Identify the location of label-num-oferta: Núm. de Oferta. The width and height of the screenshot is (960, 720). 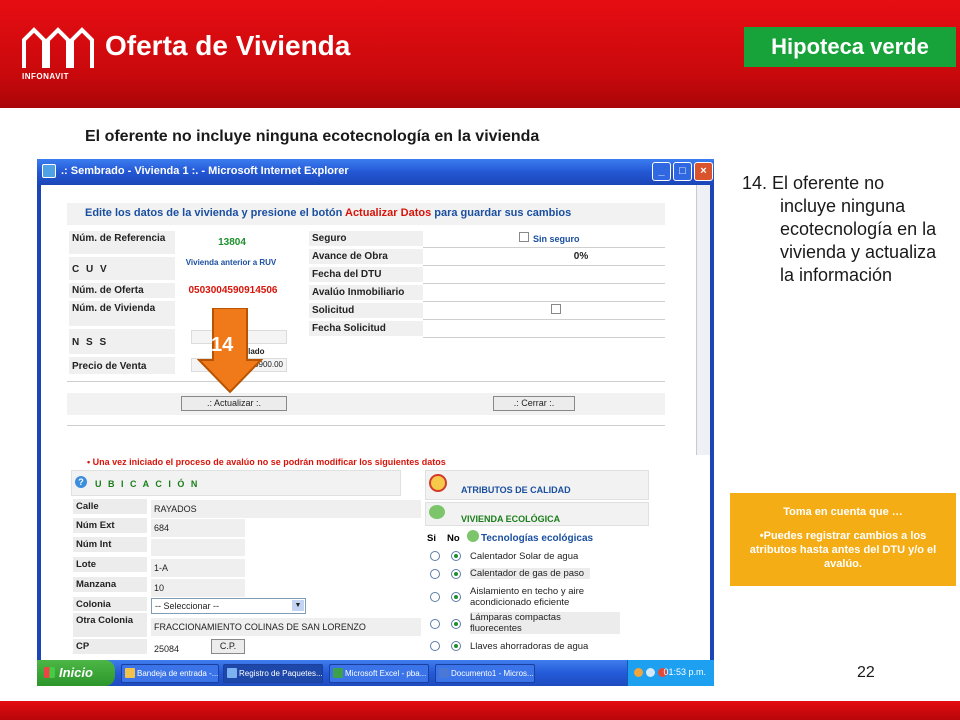
(122, 291).